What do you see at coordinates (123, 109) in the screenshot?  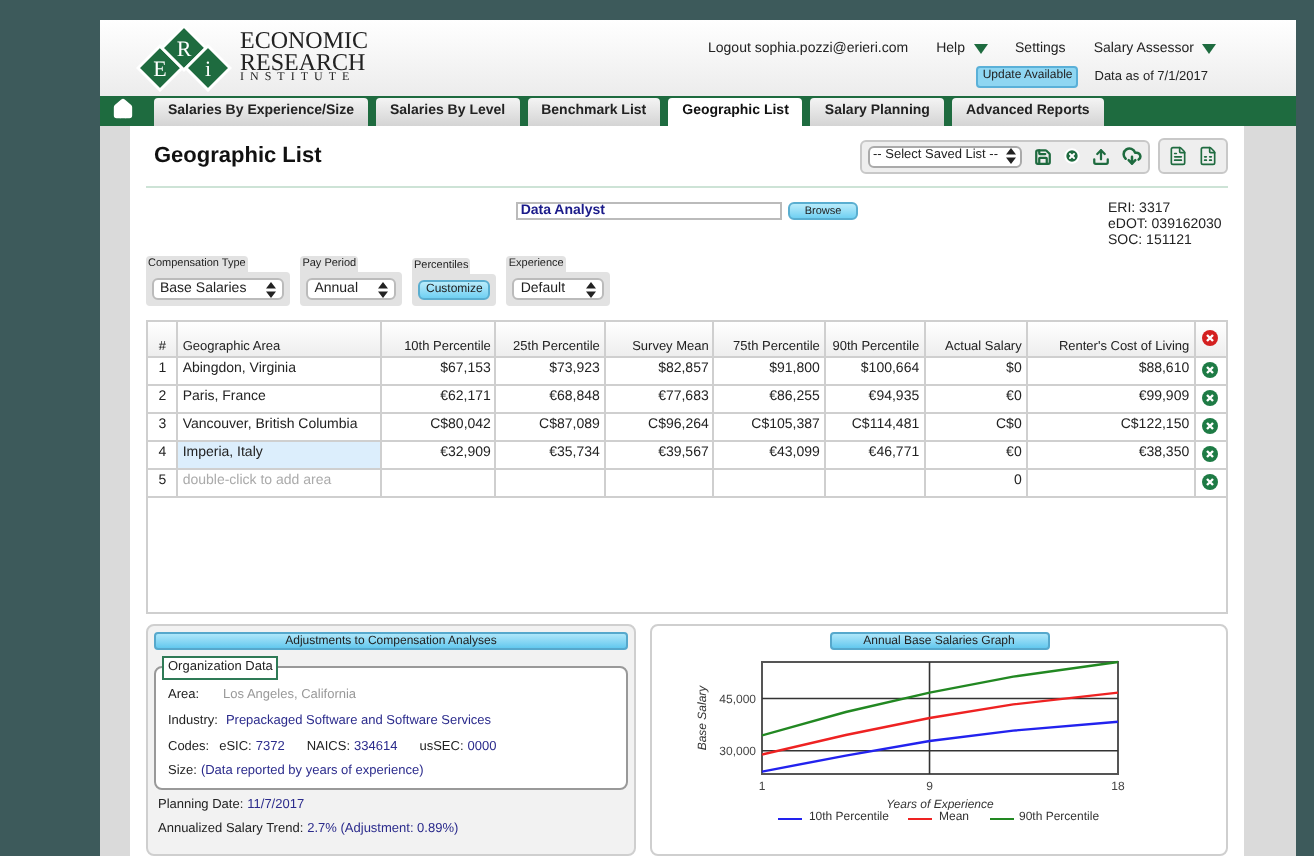 I see `home-icon` at bounding box center [123, 109].